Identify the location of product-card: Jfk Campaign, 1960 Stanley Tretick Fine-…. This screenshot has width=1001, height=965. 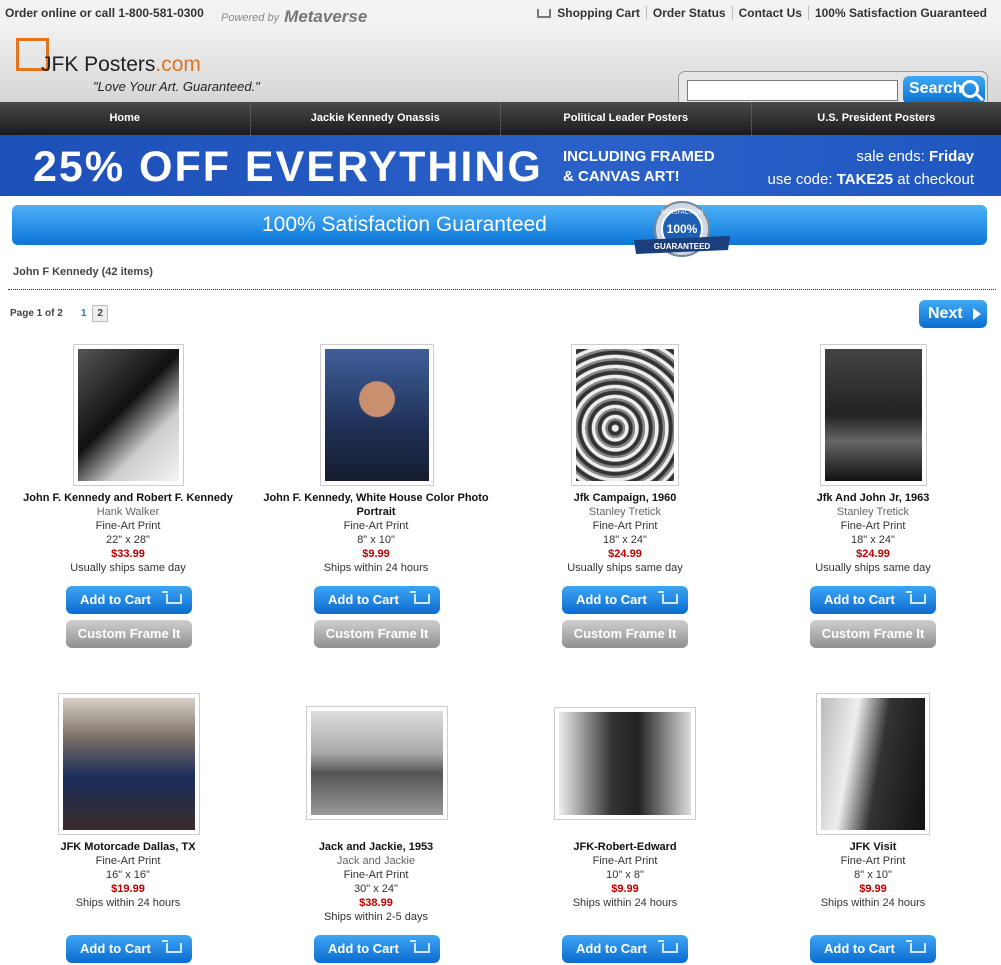
(625, 533).